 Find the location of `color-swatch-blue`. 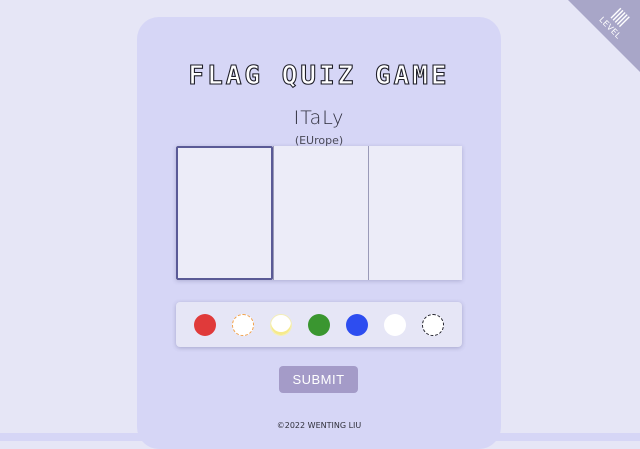

color-swatch-blue is located at coordinates (357, 325).